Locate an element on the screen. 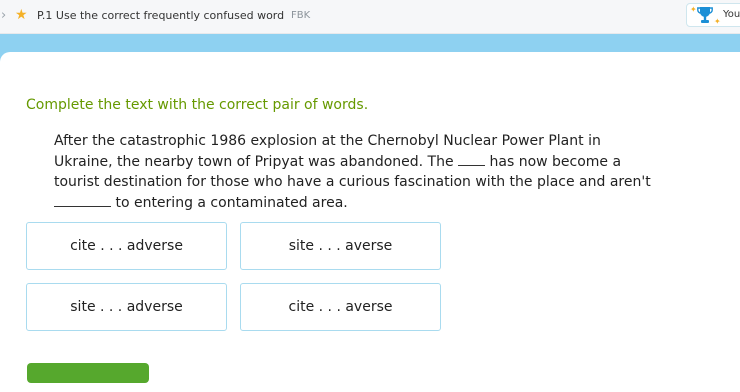  trophy-icon is located at coordinates (705, 15).